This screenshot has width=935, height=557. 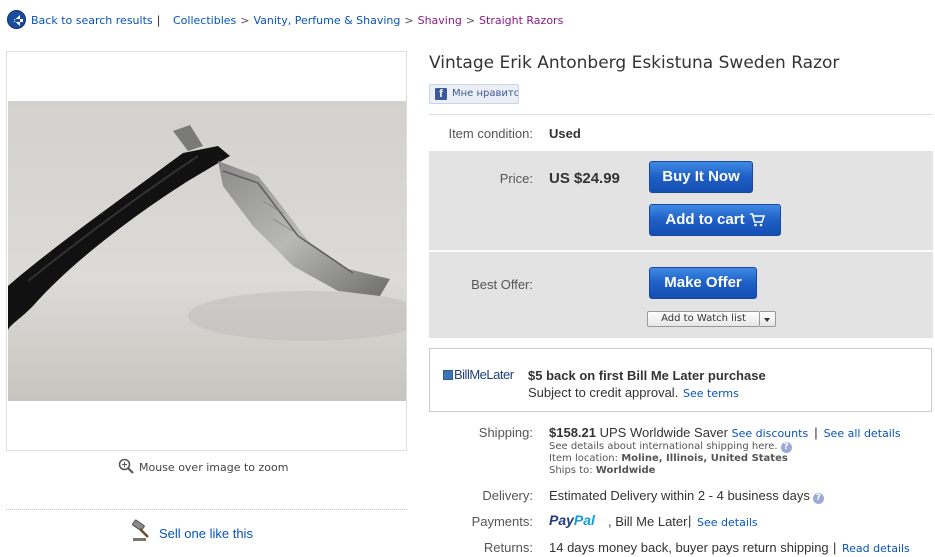 I want to click on ships-to-label: Ships to:, so click(x=571, y=470).